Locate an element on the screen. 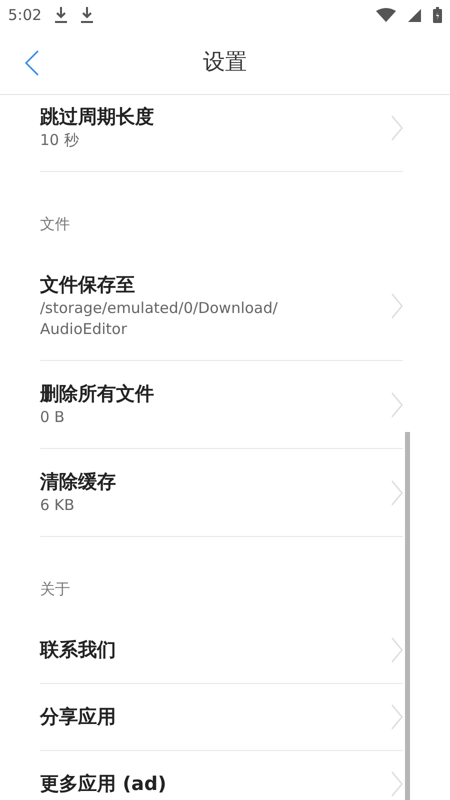  item-subtitle: 6 KB is located at coordinates (58, 505).